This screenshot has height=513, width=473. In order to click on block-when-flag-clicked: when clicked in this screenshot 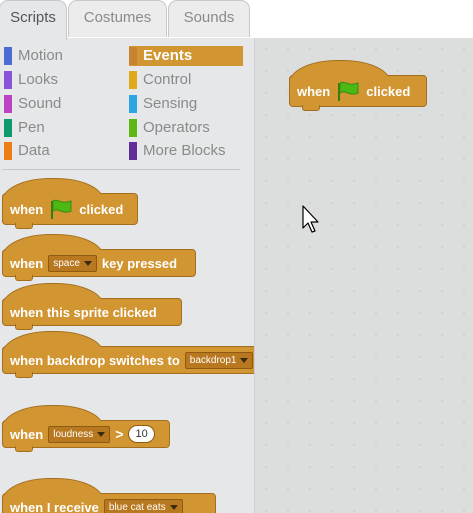, I will do `click(70, 203)`.